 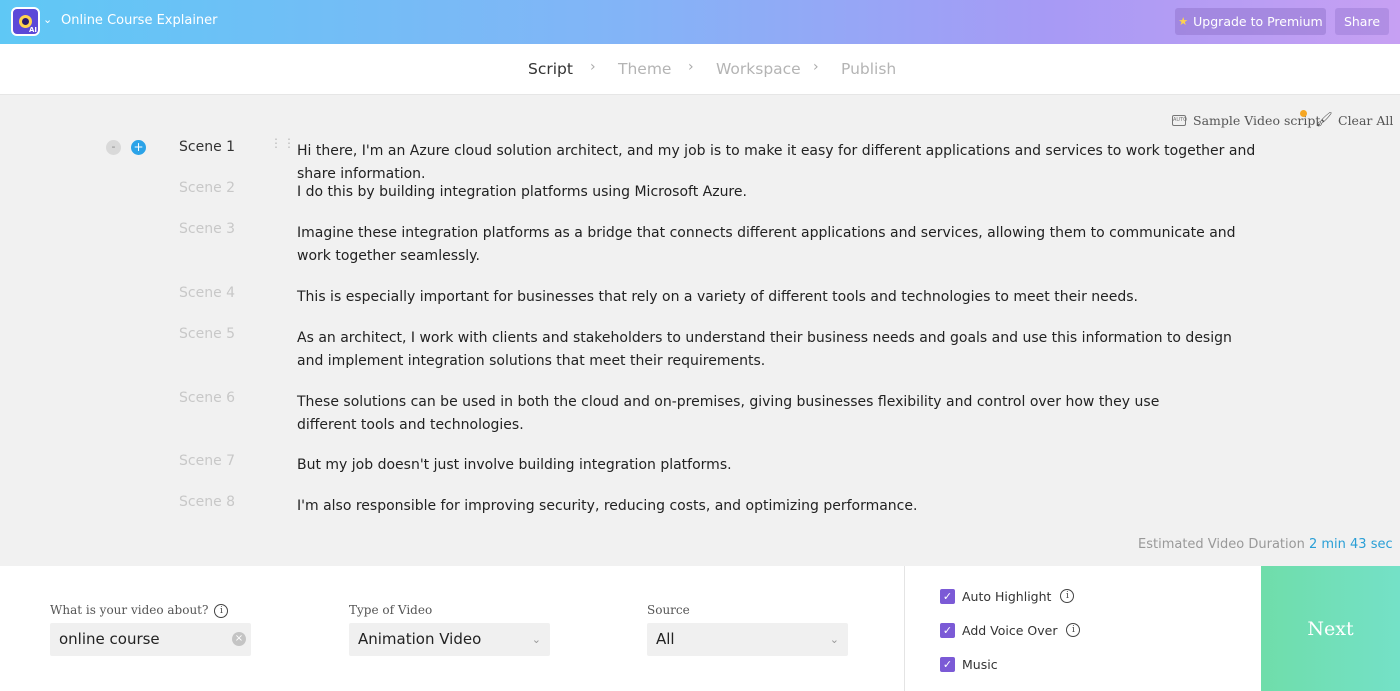 What do you see at coordinates (139, 610) in the screenshot?
I see `video-about-label: What is your video about? i` at bounding box center [139, 610].